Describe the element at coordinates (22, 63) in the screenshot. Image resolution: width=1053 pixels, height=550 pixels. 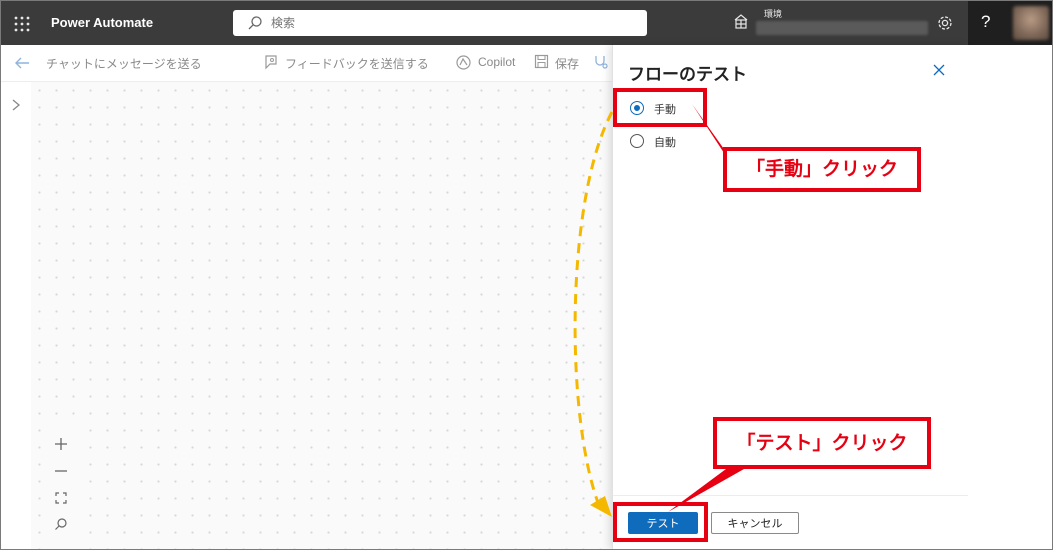
I see `back-arrow-icon` at that location.